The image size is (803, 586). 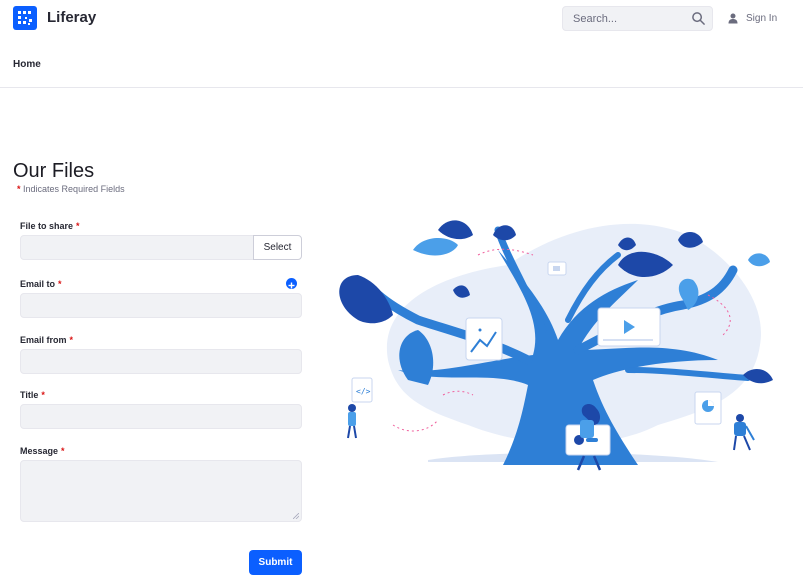 What do you see at coordinates (291, 283) in the screenshot?
I see `add-recipient-icon` at bounding box center [291, 283].